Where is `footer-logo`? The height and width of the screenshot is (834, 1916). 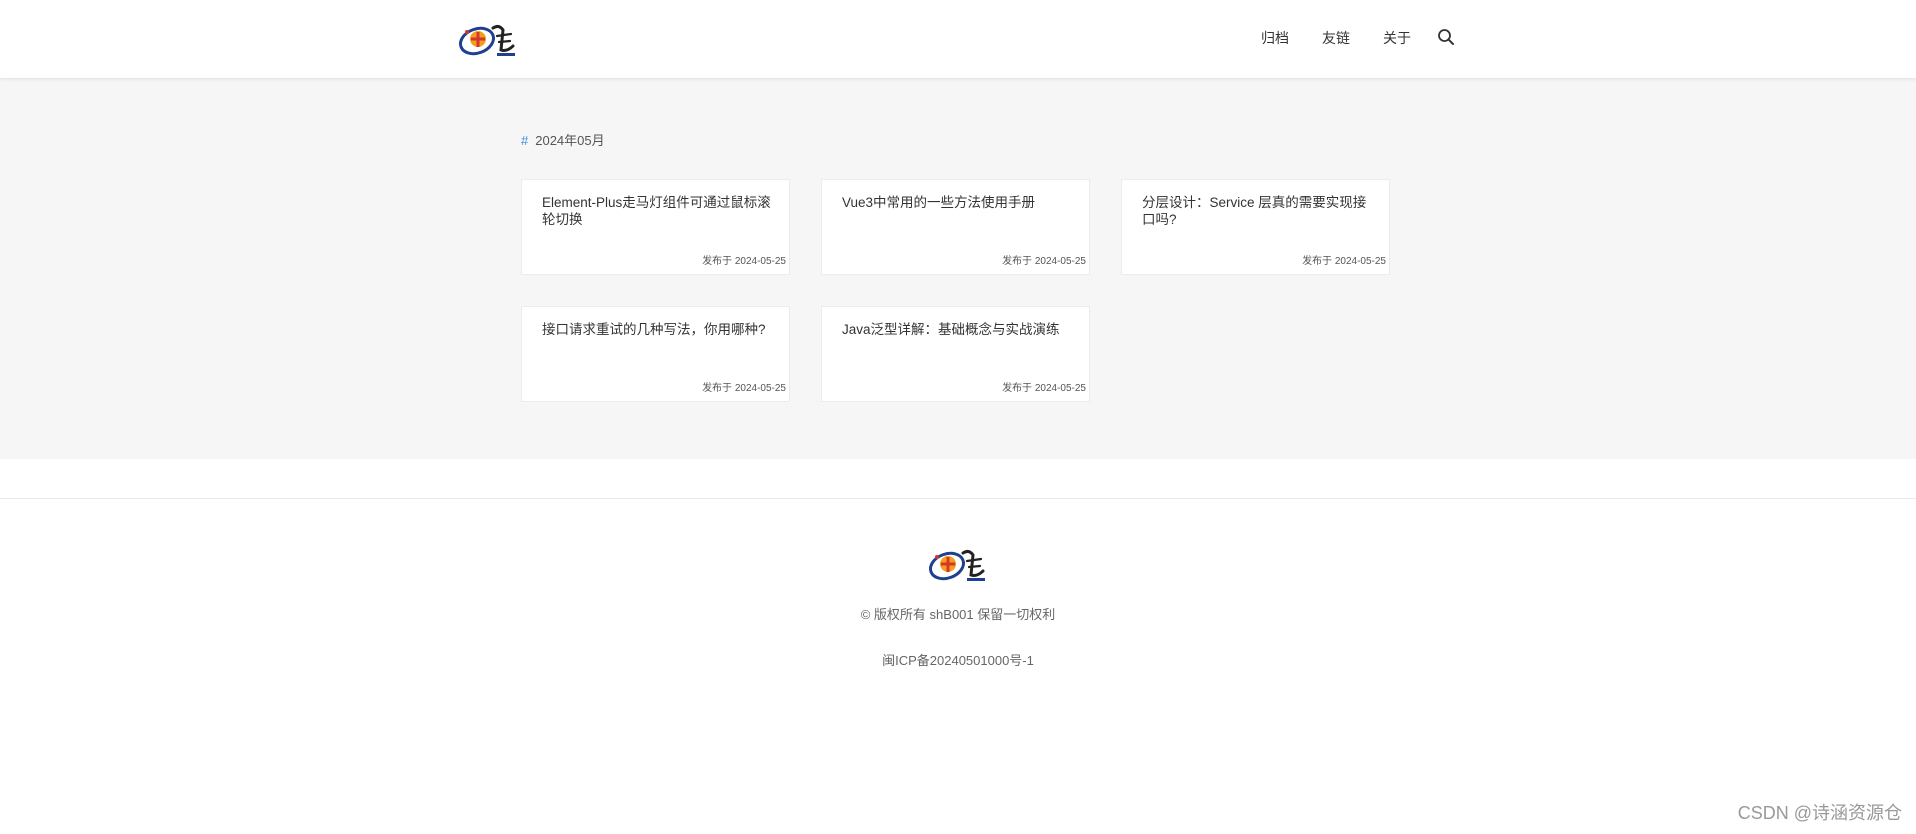
footer-logo is located at coordinates (958, 565).